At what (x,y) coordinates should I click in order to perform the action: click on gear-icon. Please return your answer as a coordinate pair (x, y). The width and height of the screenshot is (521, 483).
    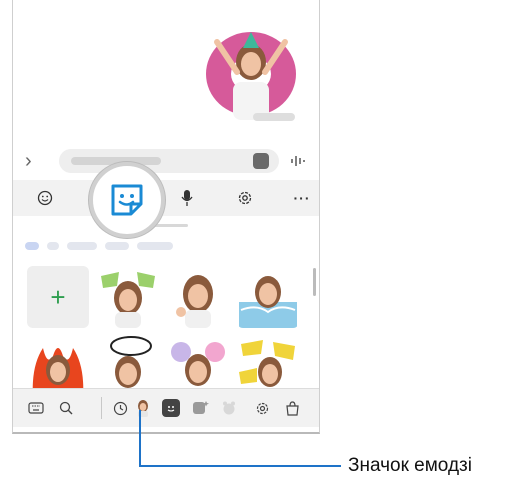
    Looking at the image, I should click on (245, 198).